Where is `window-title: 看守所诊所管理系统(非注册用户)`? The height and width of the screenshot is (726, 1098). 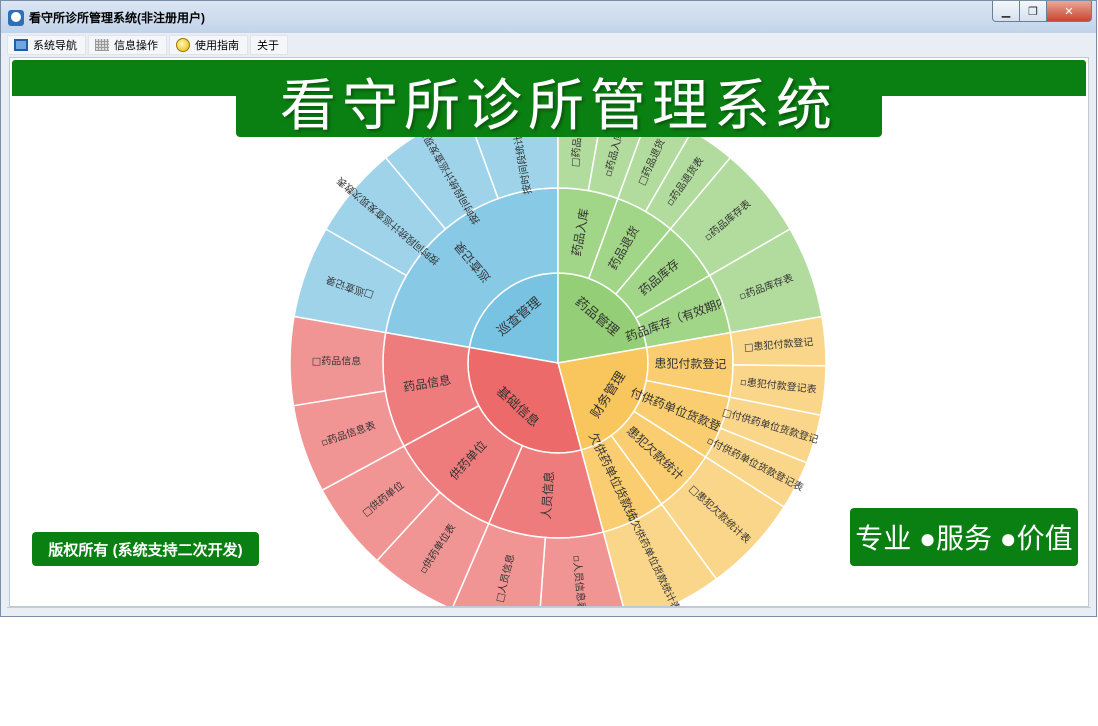
window-title: 看守所诊所管理系统(非注册用户) is located at coordinates (117, 18).